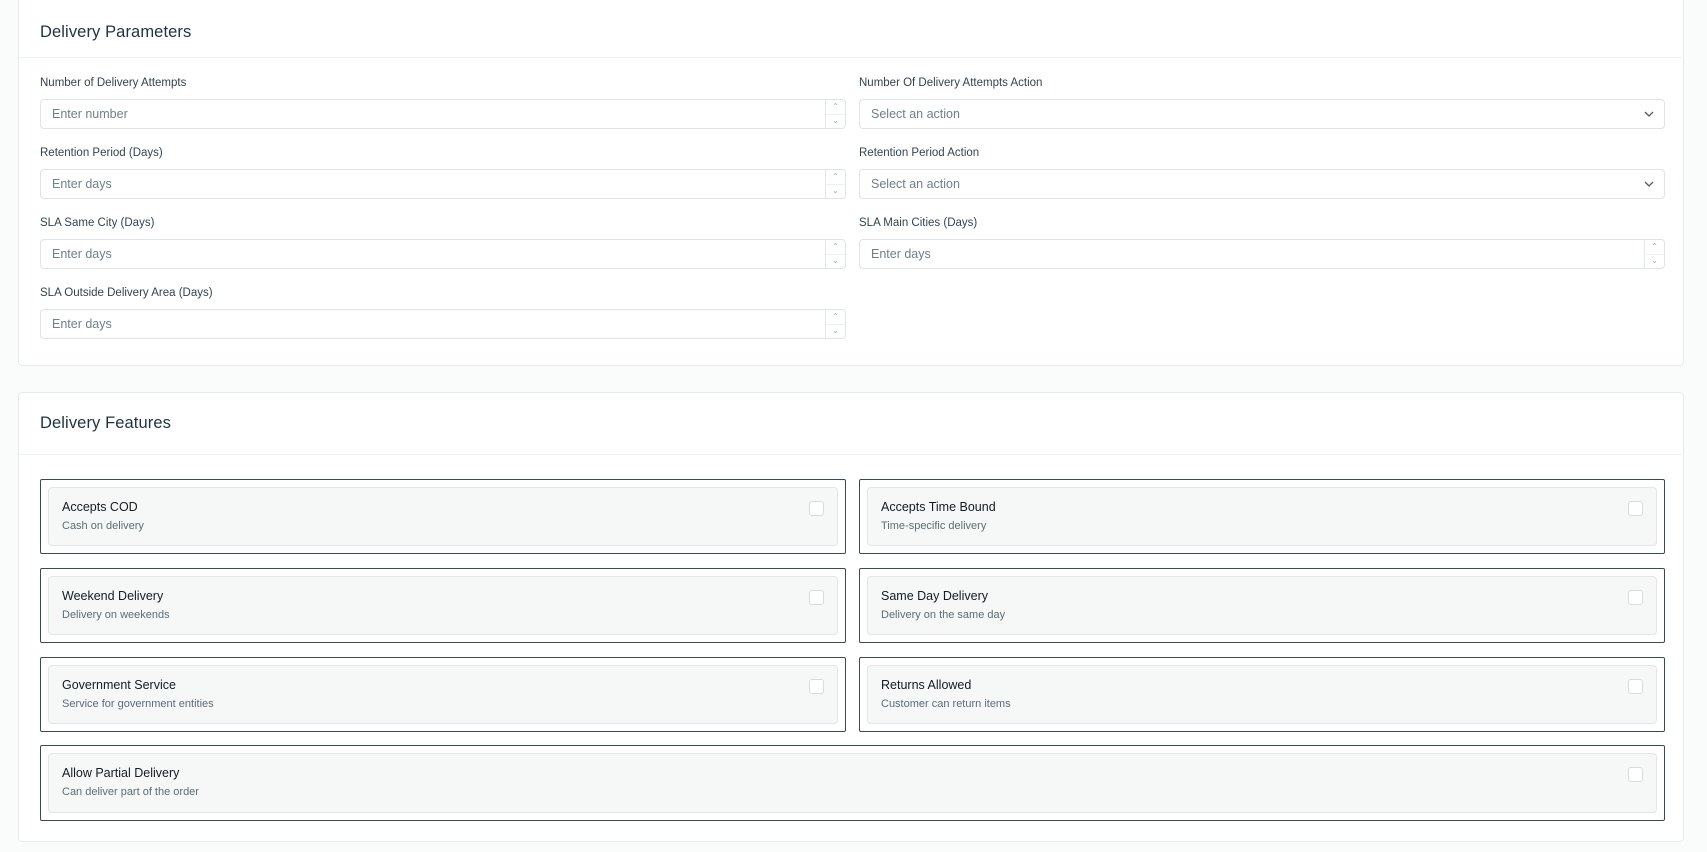 The height and width of the screenshot is (852, 1707). Describe the element at coordinates (113, 596) in the screenshot. I see `feature-title: Weekend Delivery` at that location.